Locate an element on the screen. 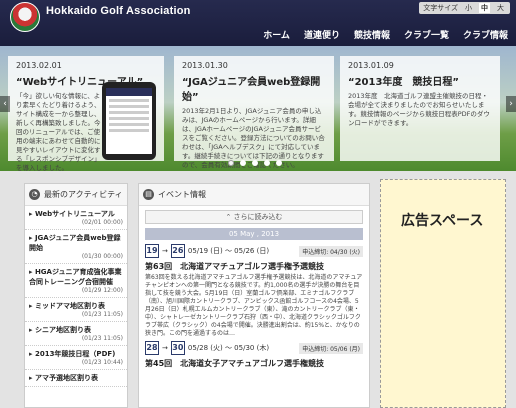 The height and width of the screenshot is (408, 516). main-nav: ホーム 道連便り 競技情報 クラブ一覧 クラブ情報 is located at coordinates (385, 34).